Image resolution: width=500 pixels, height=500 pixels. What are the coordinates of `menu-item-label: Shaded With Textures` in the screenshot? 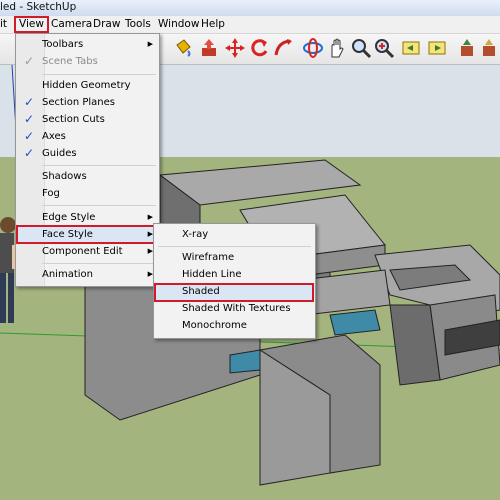 It's located at (236, 308).